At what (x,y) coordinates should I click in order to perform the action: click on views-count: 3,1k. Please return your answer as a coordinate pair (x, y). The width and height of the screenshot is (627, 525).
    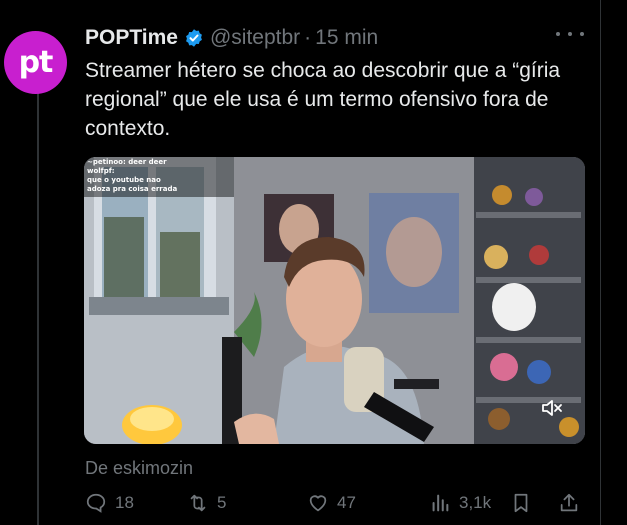
    Looking at the image, I should click on (475, 502).